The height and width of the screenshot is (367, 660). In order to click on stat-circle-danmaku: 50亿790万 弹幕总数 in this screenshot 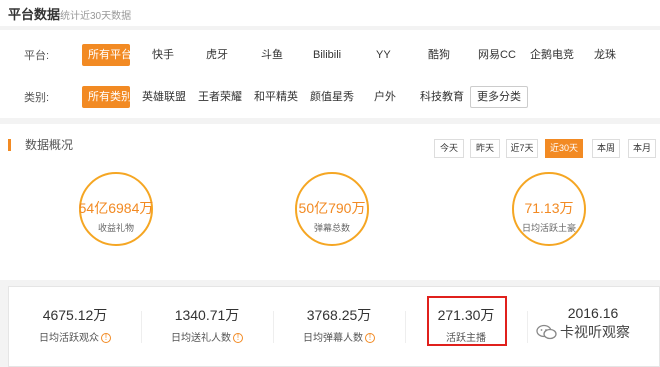, I will do `click(332, 209)`.